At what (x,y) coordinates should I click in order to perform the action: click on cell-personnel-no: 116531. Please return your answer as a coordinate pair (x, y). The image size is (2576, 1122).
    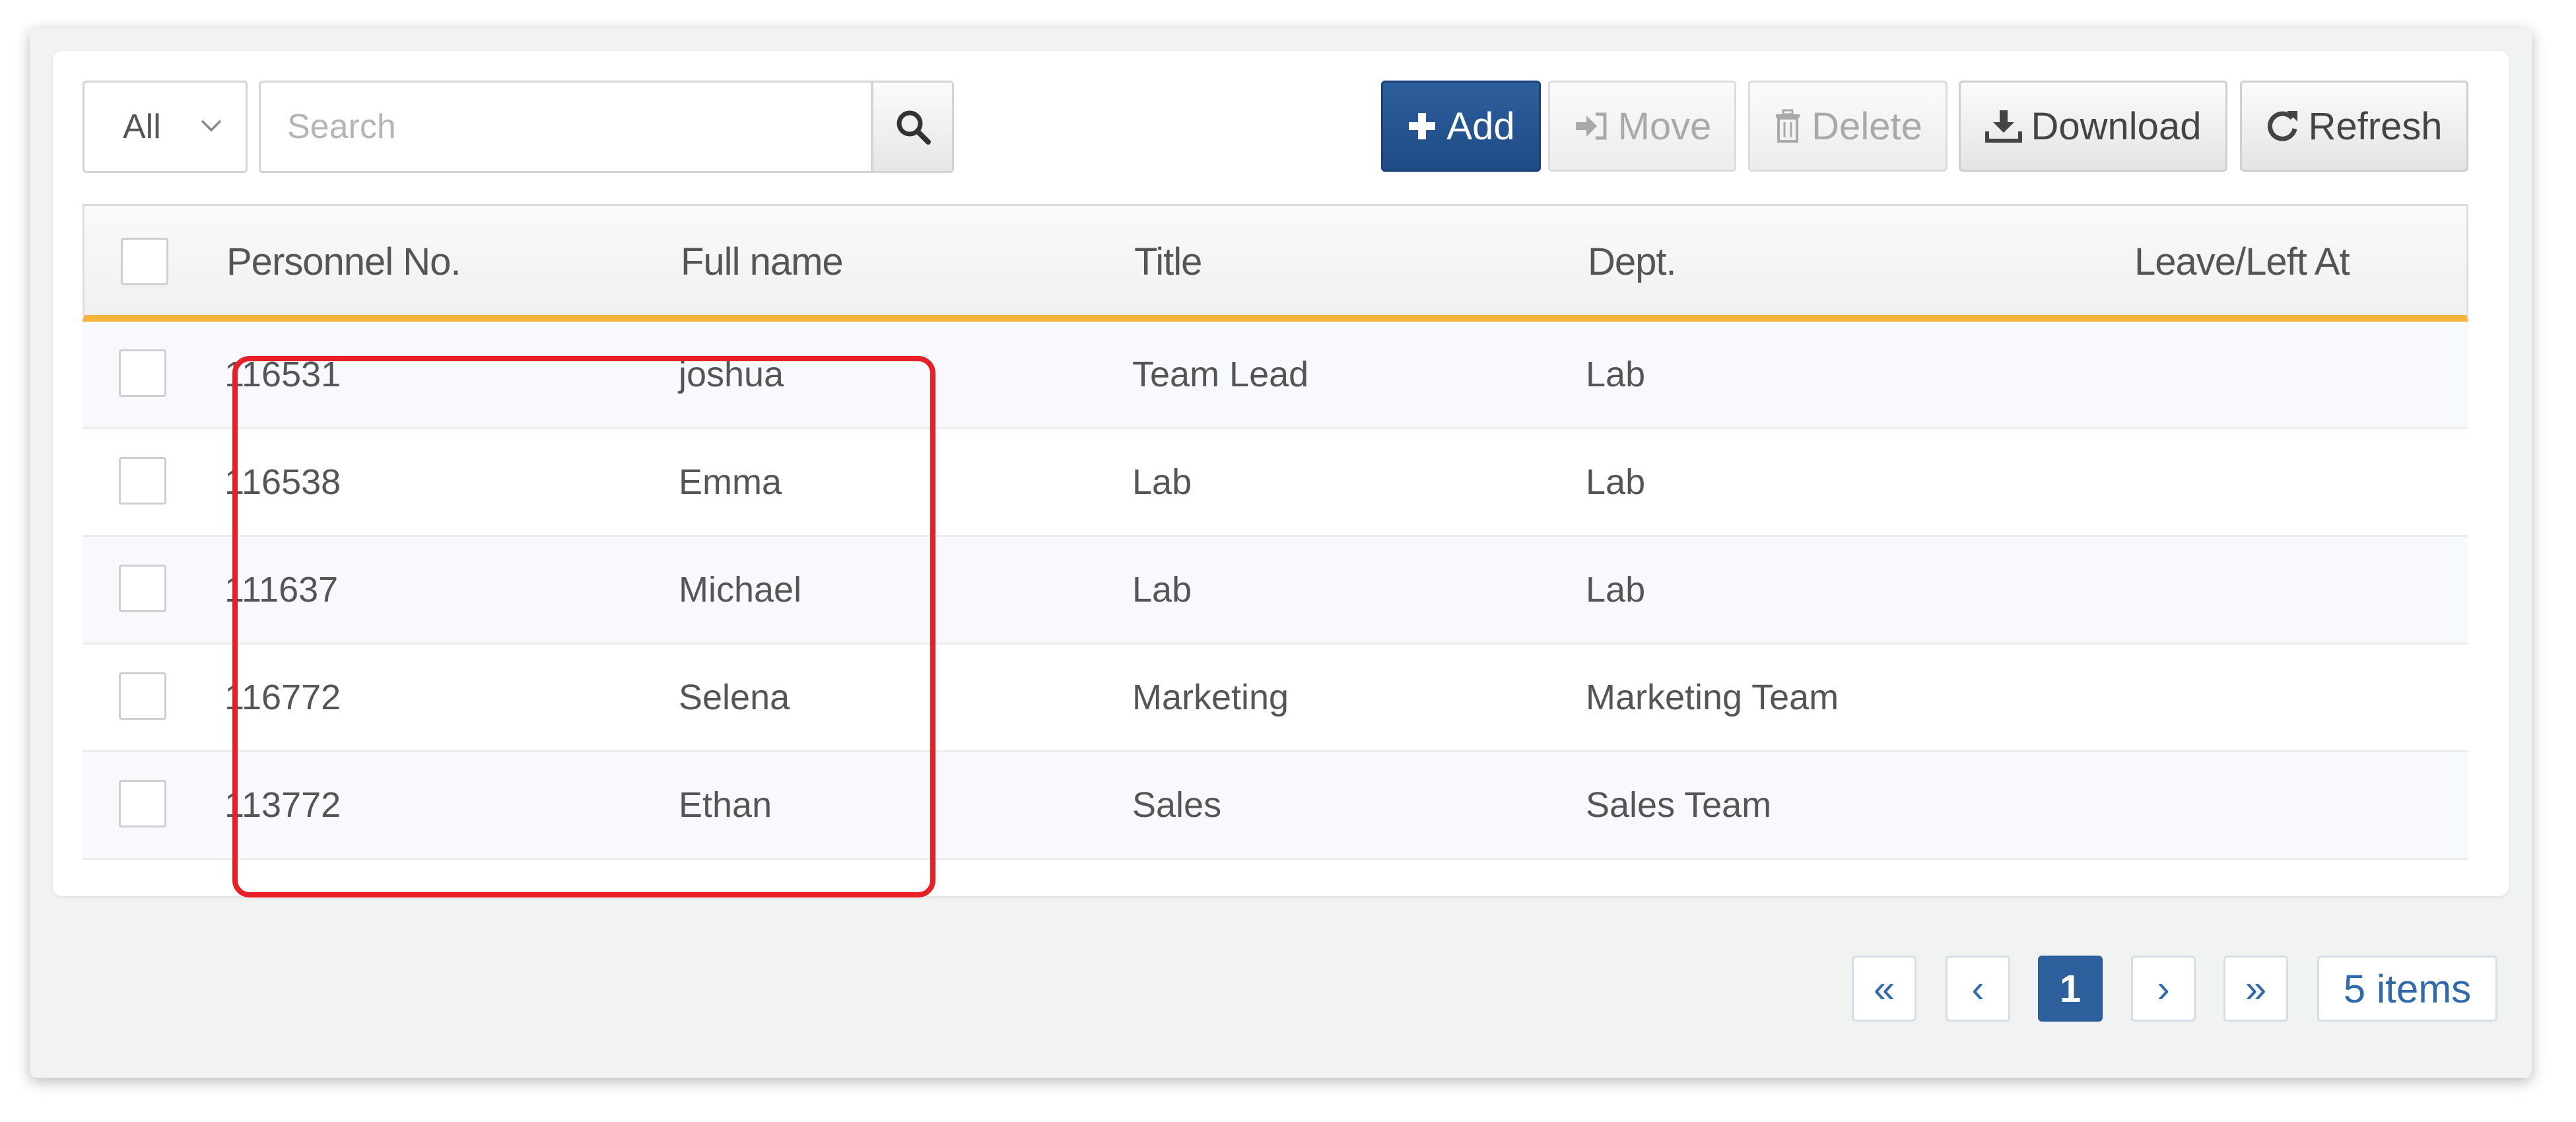
    Looking at the image, I should click on (283, 374).